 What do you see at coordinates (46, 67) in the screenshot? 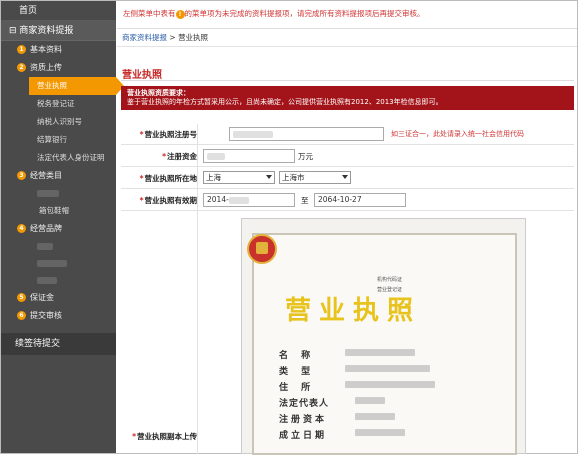
I see `sidebar-section-label: 资质上传` at bounding box center [46, 67].